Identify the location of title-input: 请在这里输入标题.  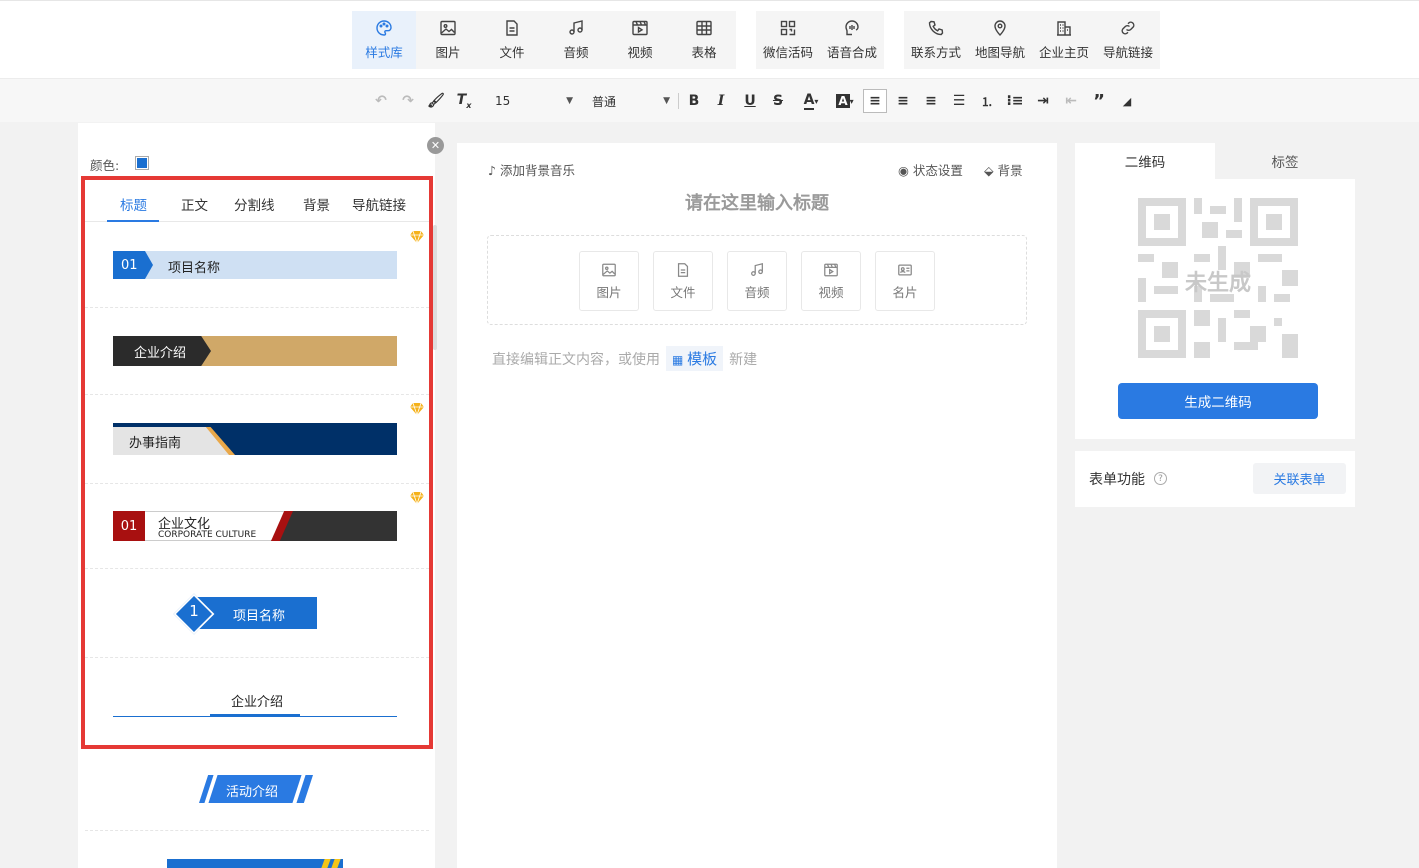
(757, 202).